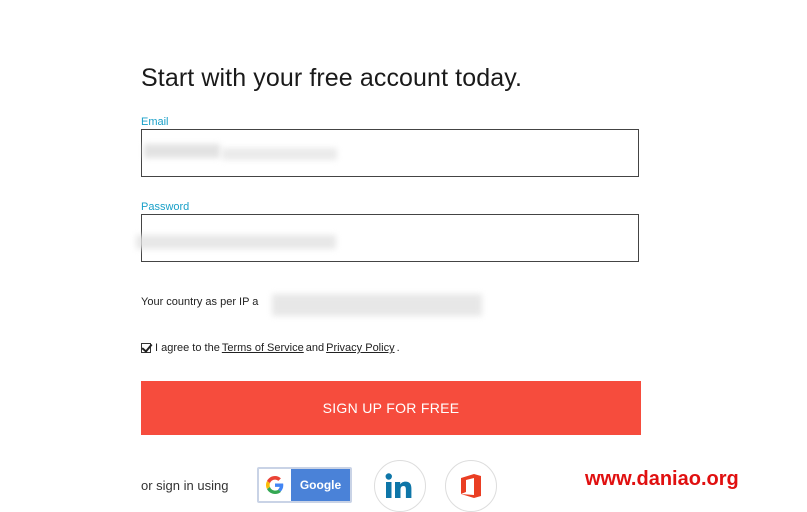 This screenshot has width=807, height=512. Describe the element at coordinates (332, 78) in the screenshot. I see `page-title: Start with your free account today.` at that location.